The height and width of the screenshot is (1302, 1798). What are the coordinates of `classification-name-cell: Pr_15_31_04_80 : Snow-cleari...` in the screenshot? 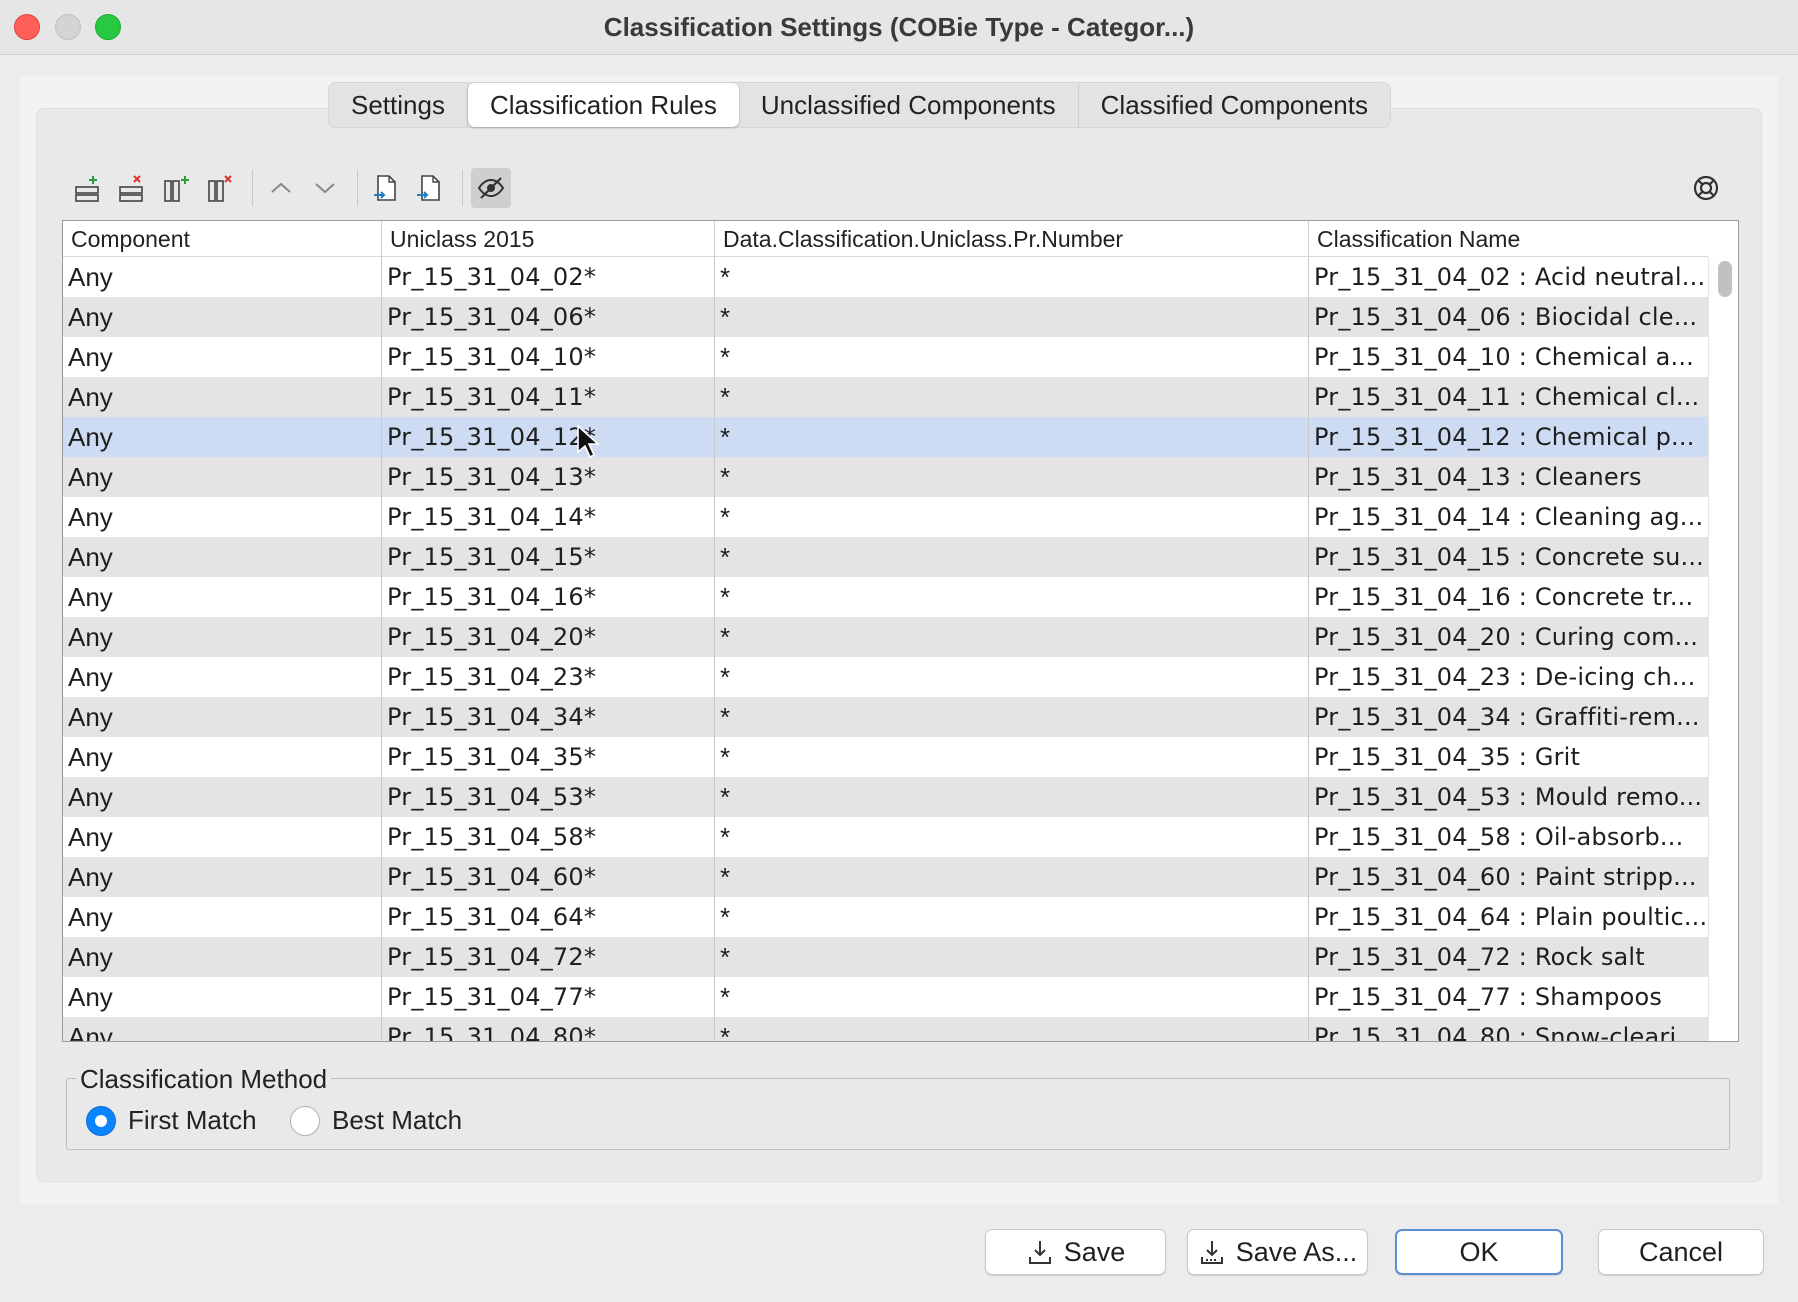 It's located at (1508, 1029).